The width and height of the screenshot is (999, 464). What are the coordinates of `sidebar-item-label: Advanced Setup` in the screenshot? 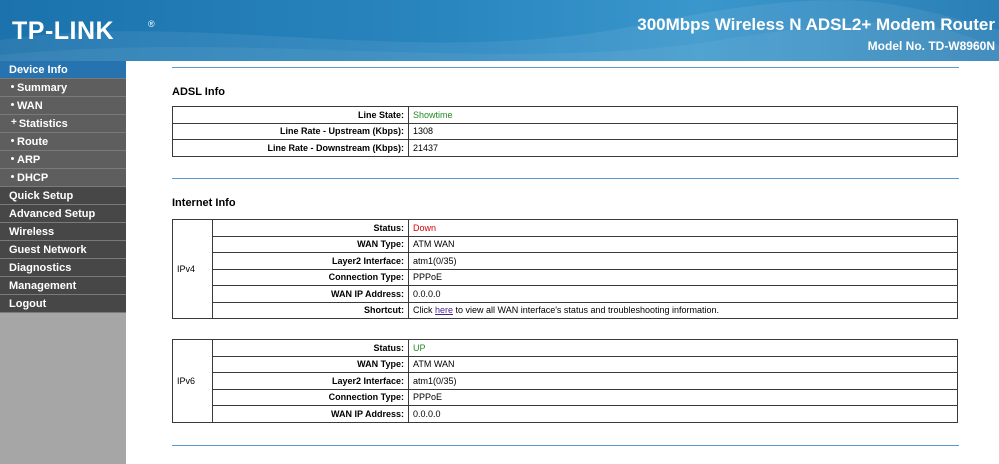 It's located at (52, 214).